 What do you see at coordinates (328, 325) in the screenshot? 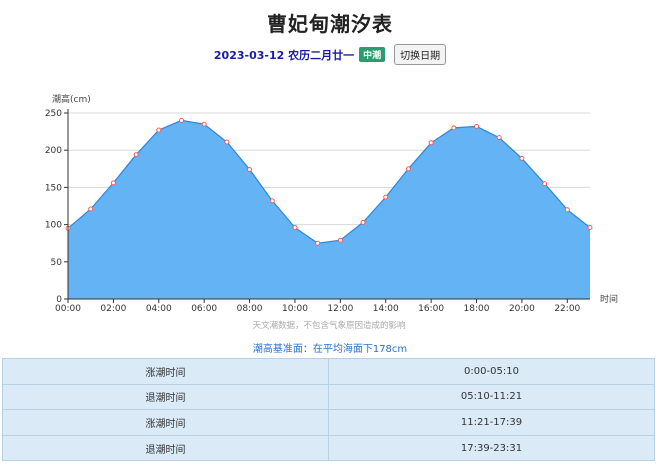
I see `chart-note: 天文潮数据，不包含气象原因造成的影响` at bounding box center [328, 325].